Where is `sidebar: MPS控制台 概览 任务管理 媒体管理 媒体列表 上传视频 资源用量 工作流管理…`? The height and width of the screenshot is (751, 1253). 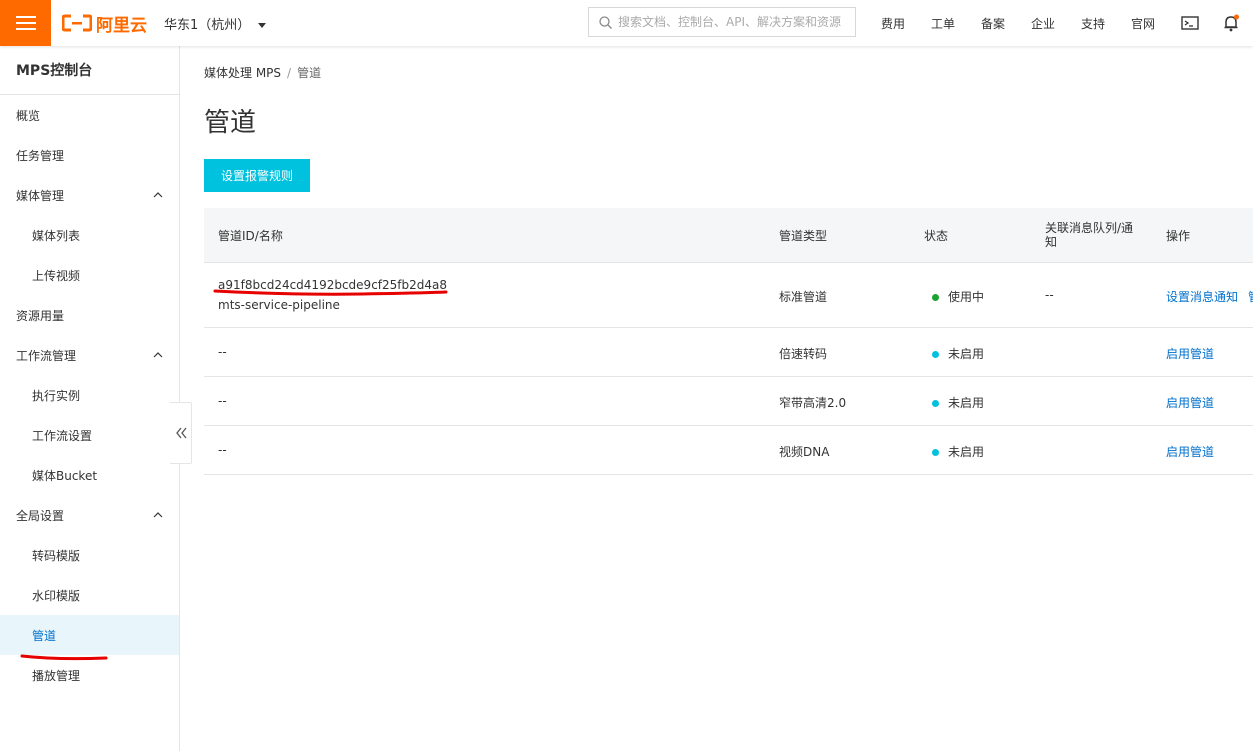 sidebar: MPS控制台 概览 任务管理 媒体管理 媒体列表 上传视频 资源用量 工作流管理… is located at coordinates (90, 398).